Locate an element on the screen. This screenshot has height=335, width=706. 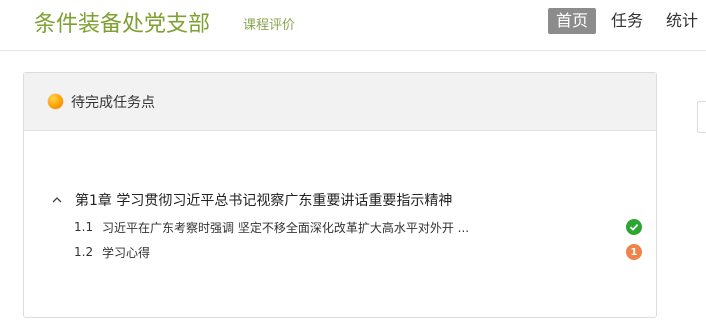
item-number: 1.1 is located at coordinates (84, 227).